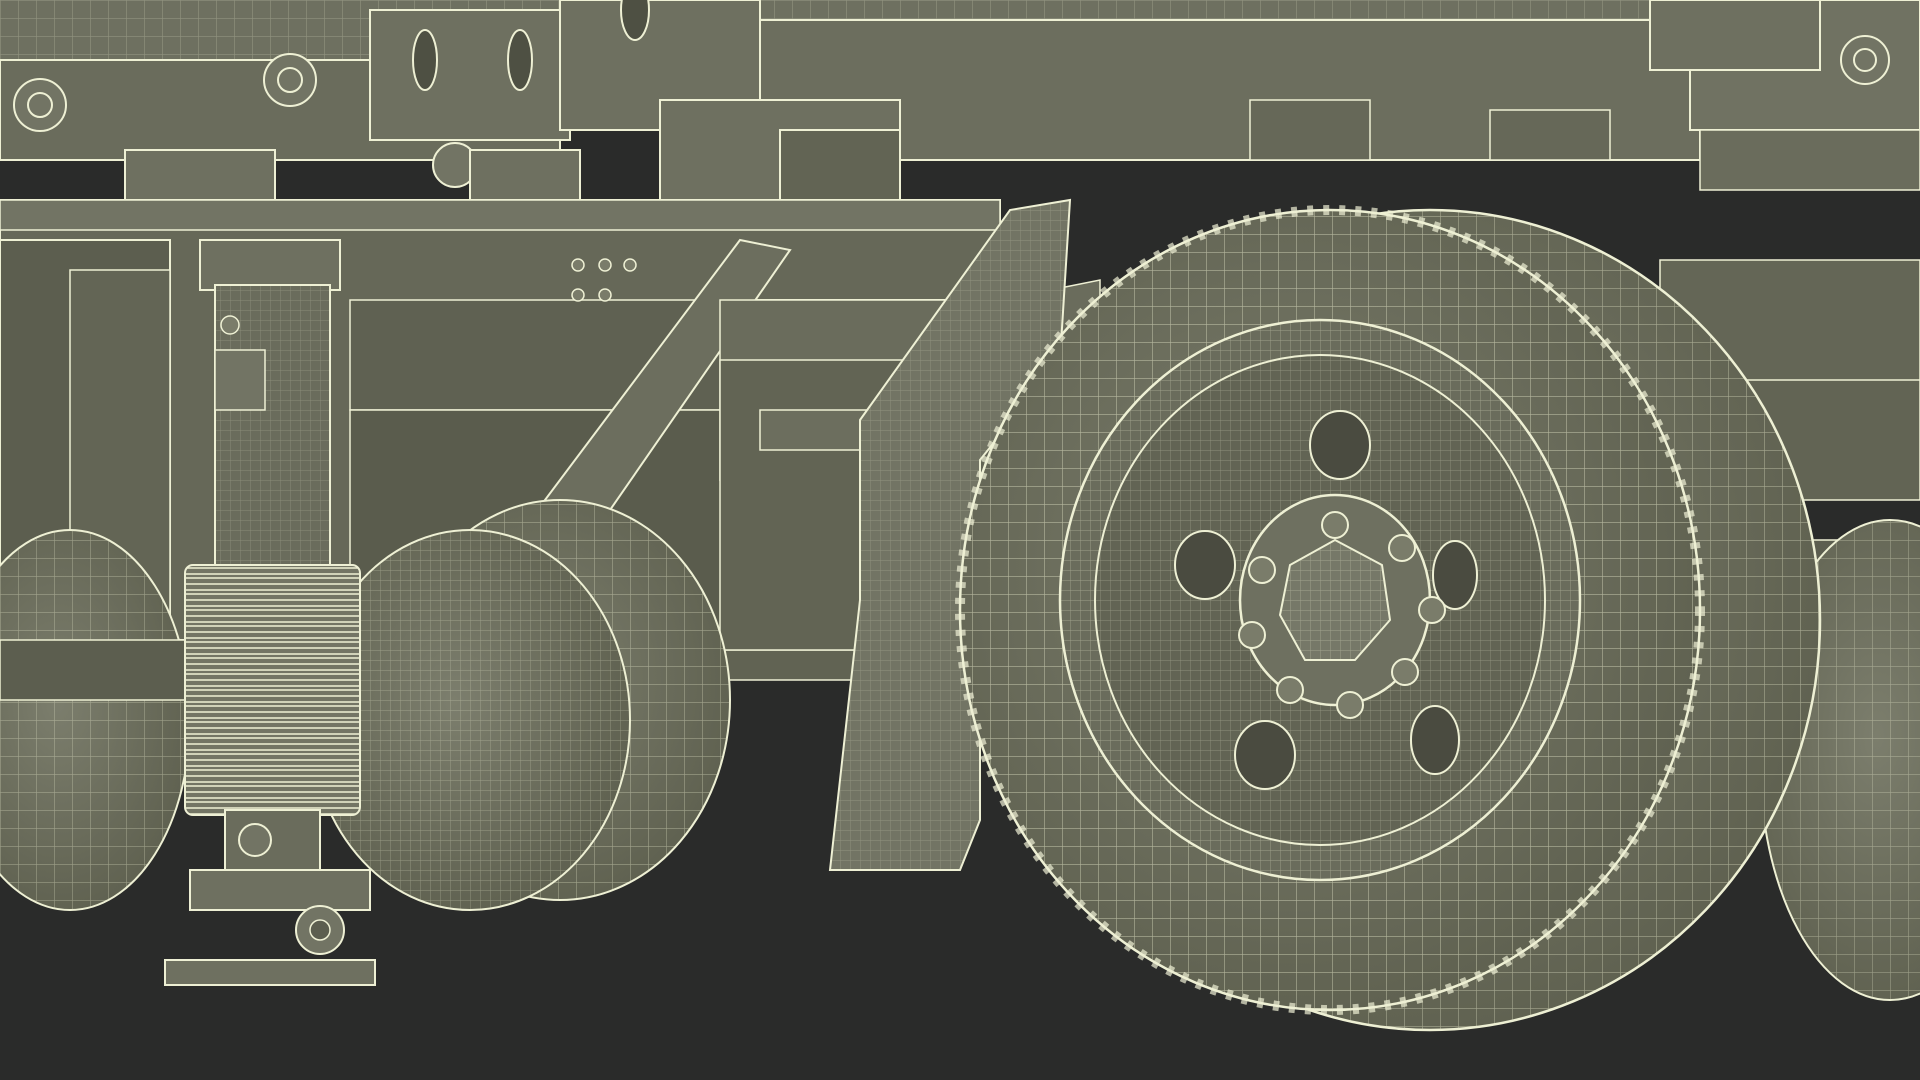 The image size is (1920, 1080). Describe the element at coordinates (270, 407) in the screenshot. I see `landing-gear-leg` at that location.